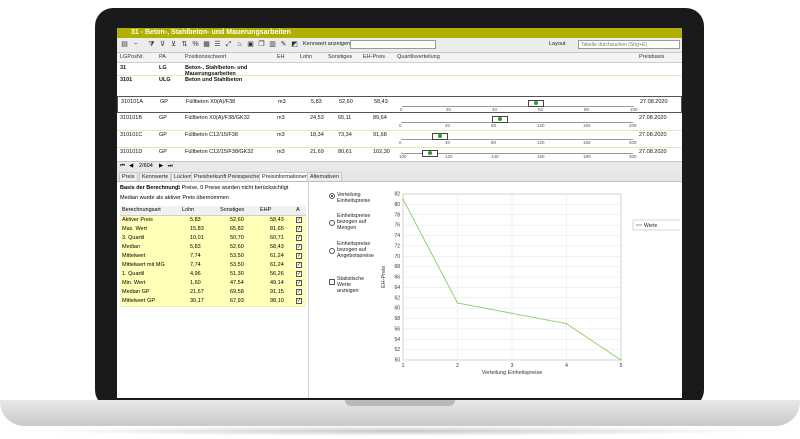  I want to click on axis-tick-label: 160, so click(587, 125).